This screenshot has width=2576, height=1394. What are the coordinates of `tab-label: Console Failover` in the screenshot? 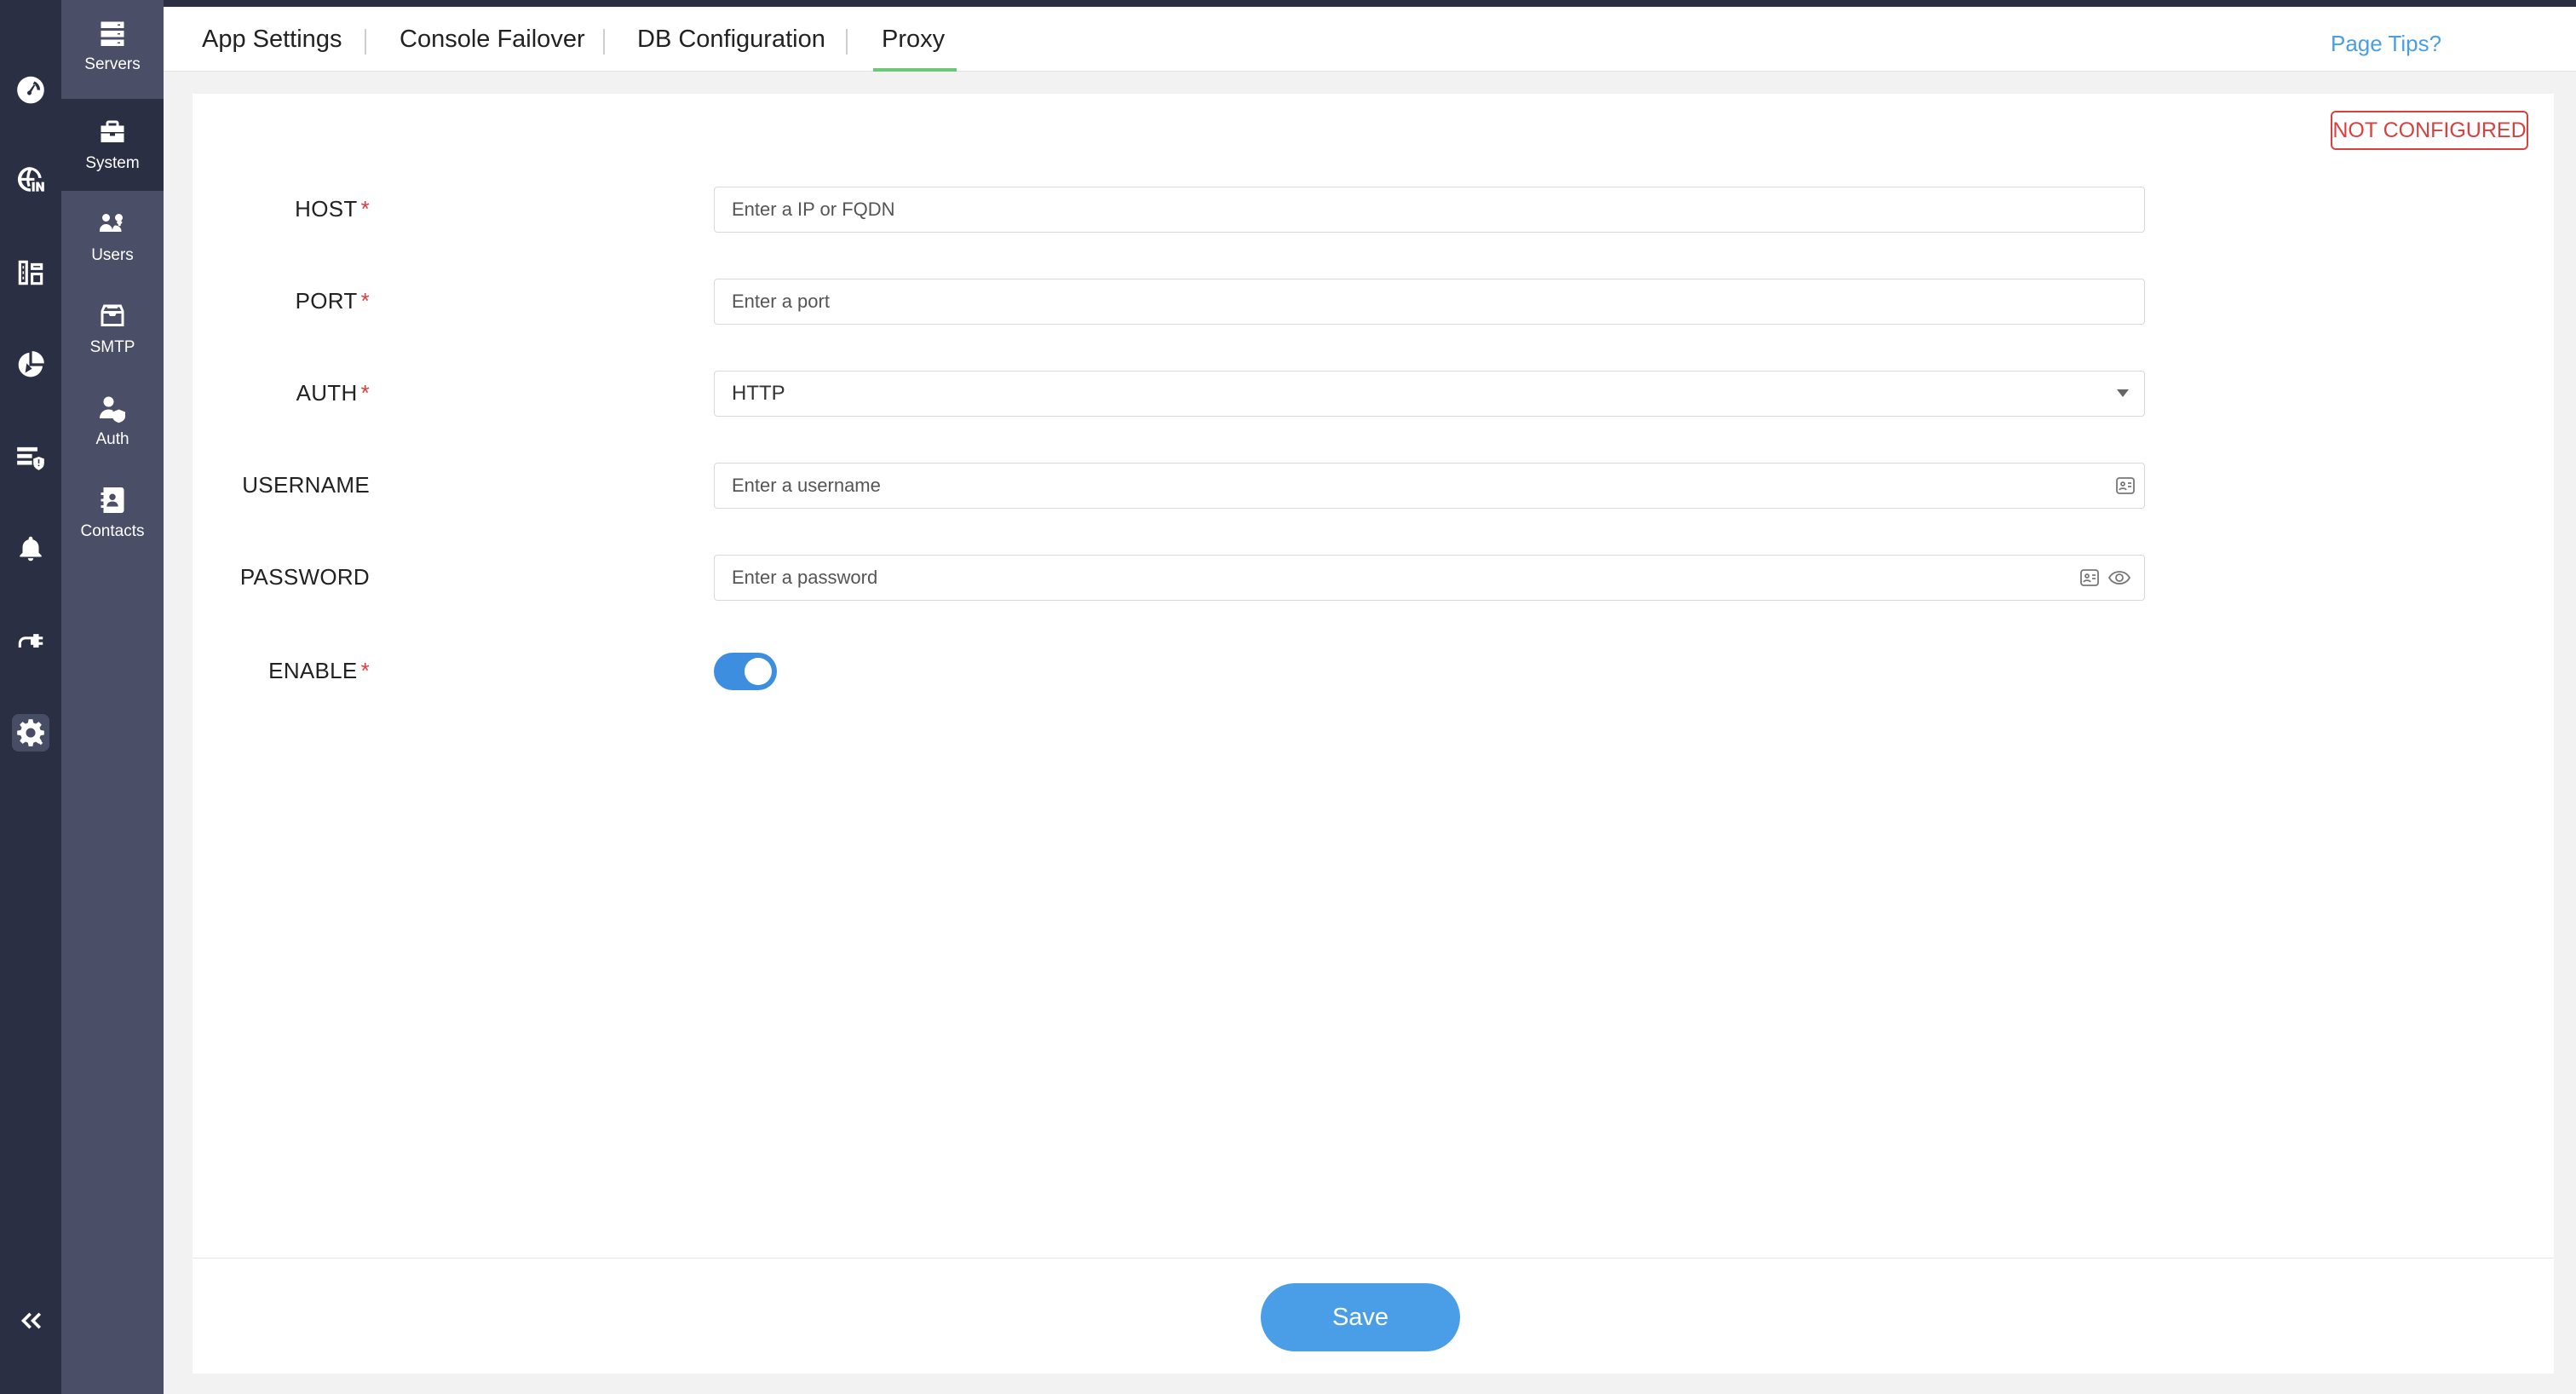 It's located at (492, 39).